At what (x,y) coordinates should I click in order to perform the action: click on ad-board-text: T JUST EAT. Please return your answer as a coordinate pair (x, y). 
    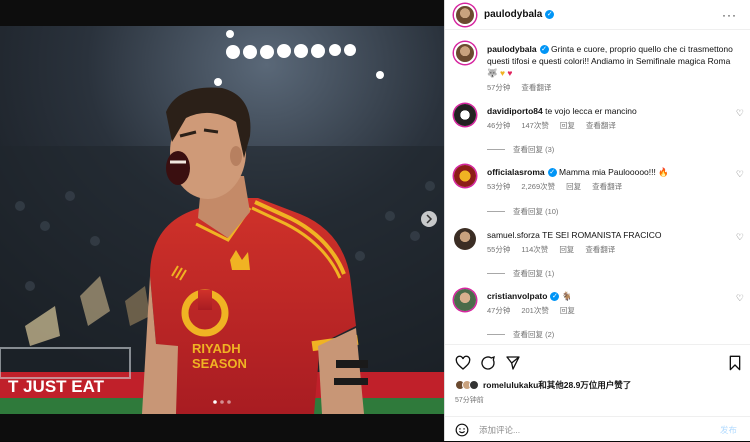
    Looking at the image, I should click on (56, 386).